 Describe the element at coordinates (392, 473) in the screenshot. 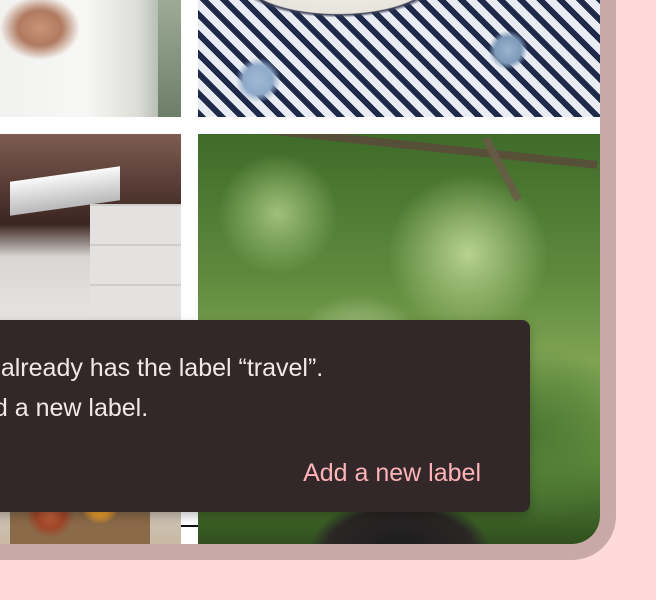

I see `add-new-label-button: Add a new label` at that location.